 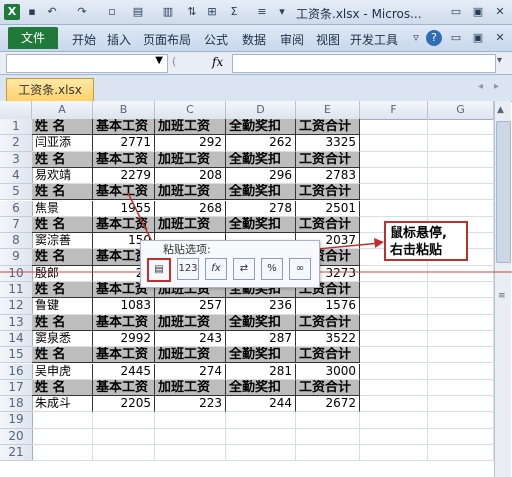 I want to click on paste-values-icon: 123, so click(x=188, y=269).